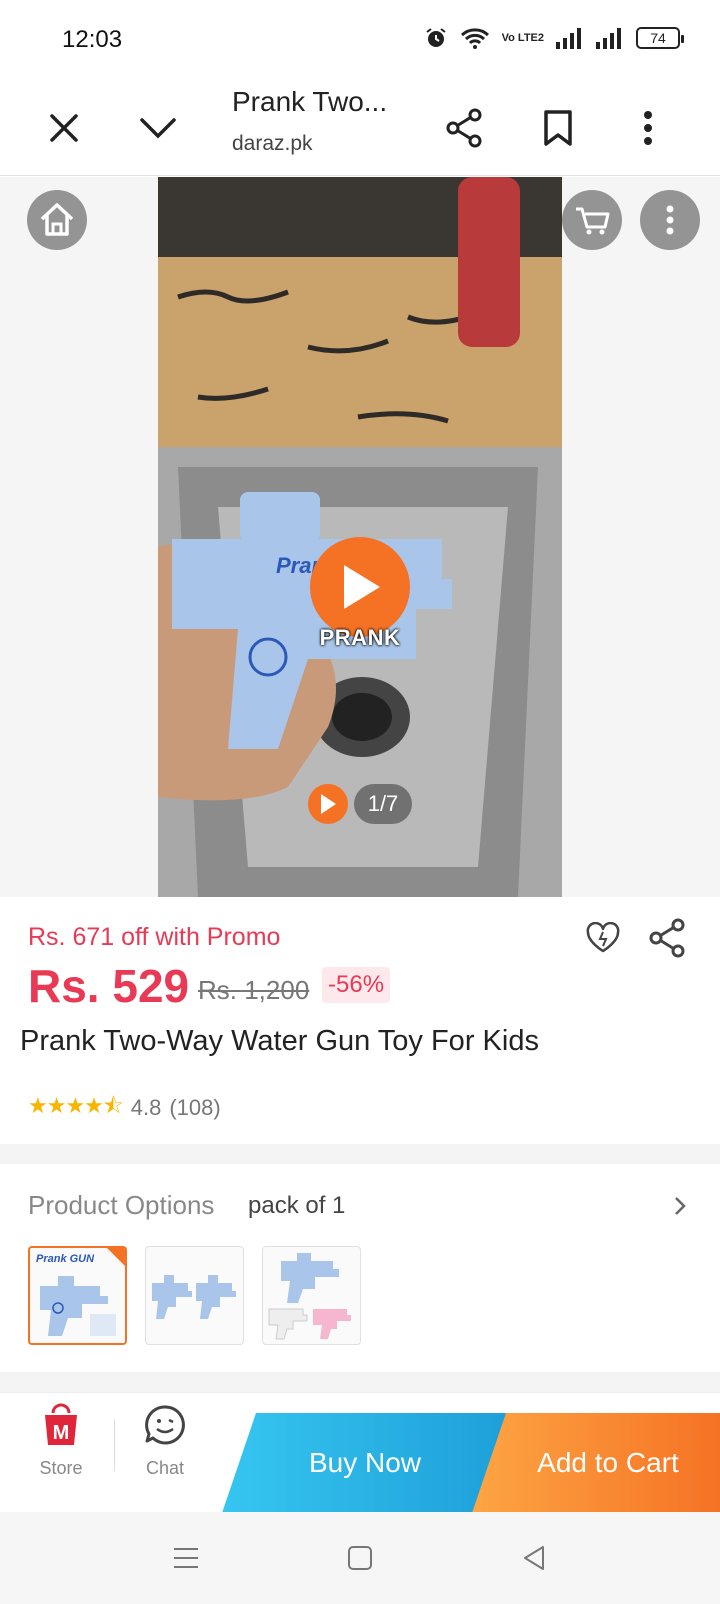 The image size is (720, 1604). What do you see at coordinates (356, 985) in the screenshot?
I see `discount-badge: -56%` at bounding box center [356, 985].